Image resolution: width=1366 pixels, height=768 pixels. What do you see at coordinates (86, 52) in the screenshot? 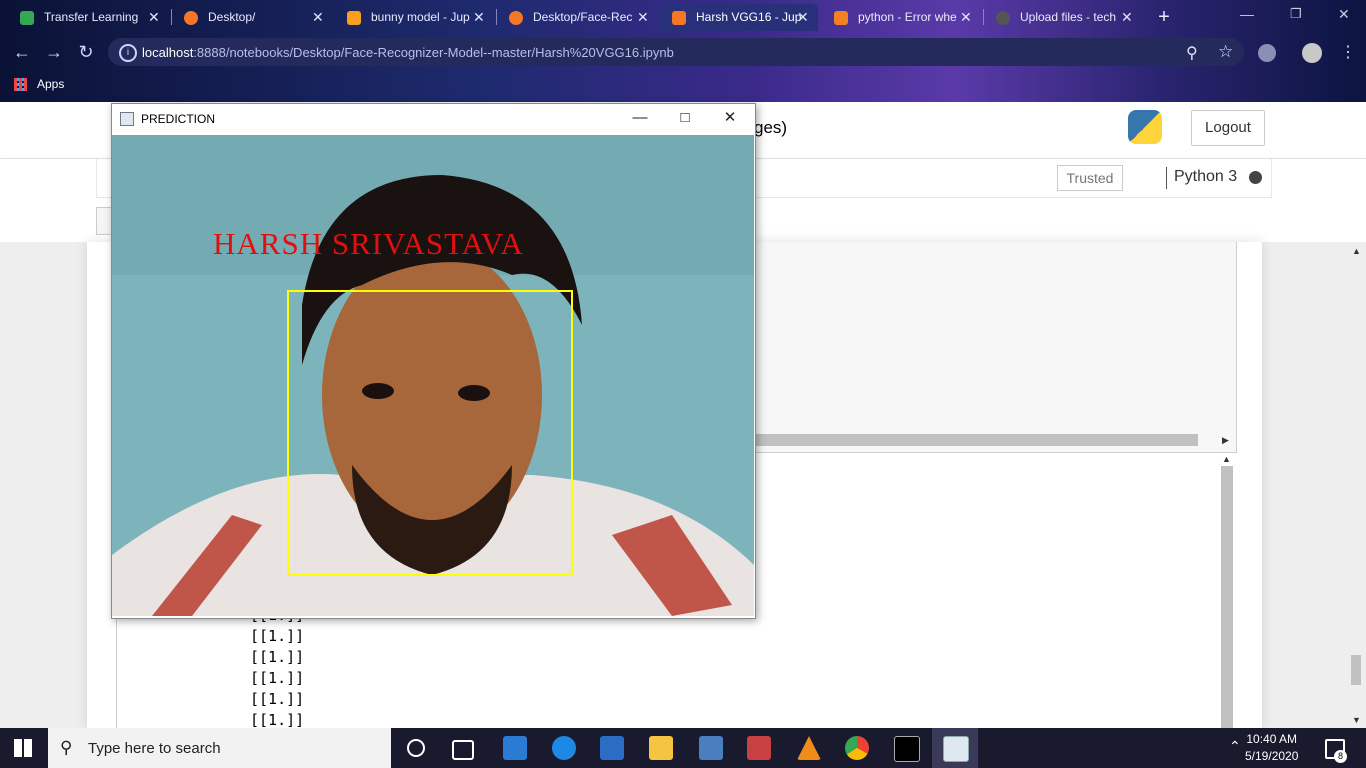
I see `reload-icon: ↻` at bounding box center [86, 52].